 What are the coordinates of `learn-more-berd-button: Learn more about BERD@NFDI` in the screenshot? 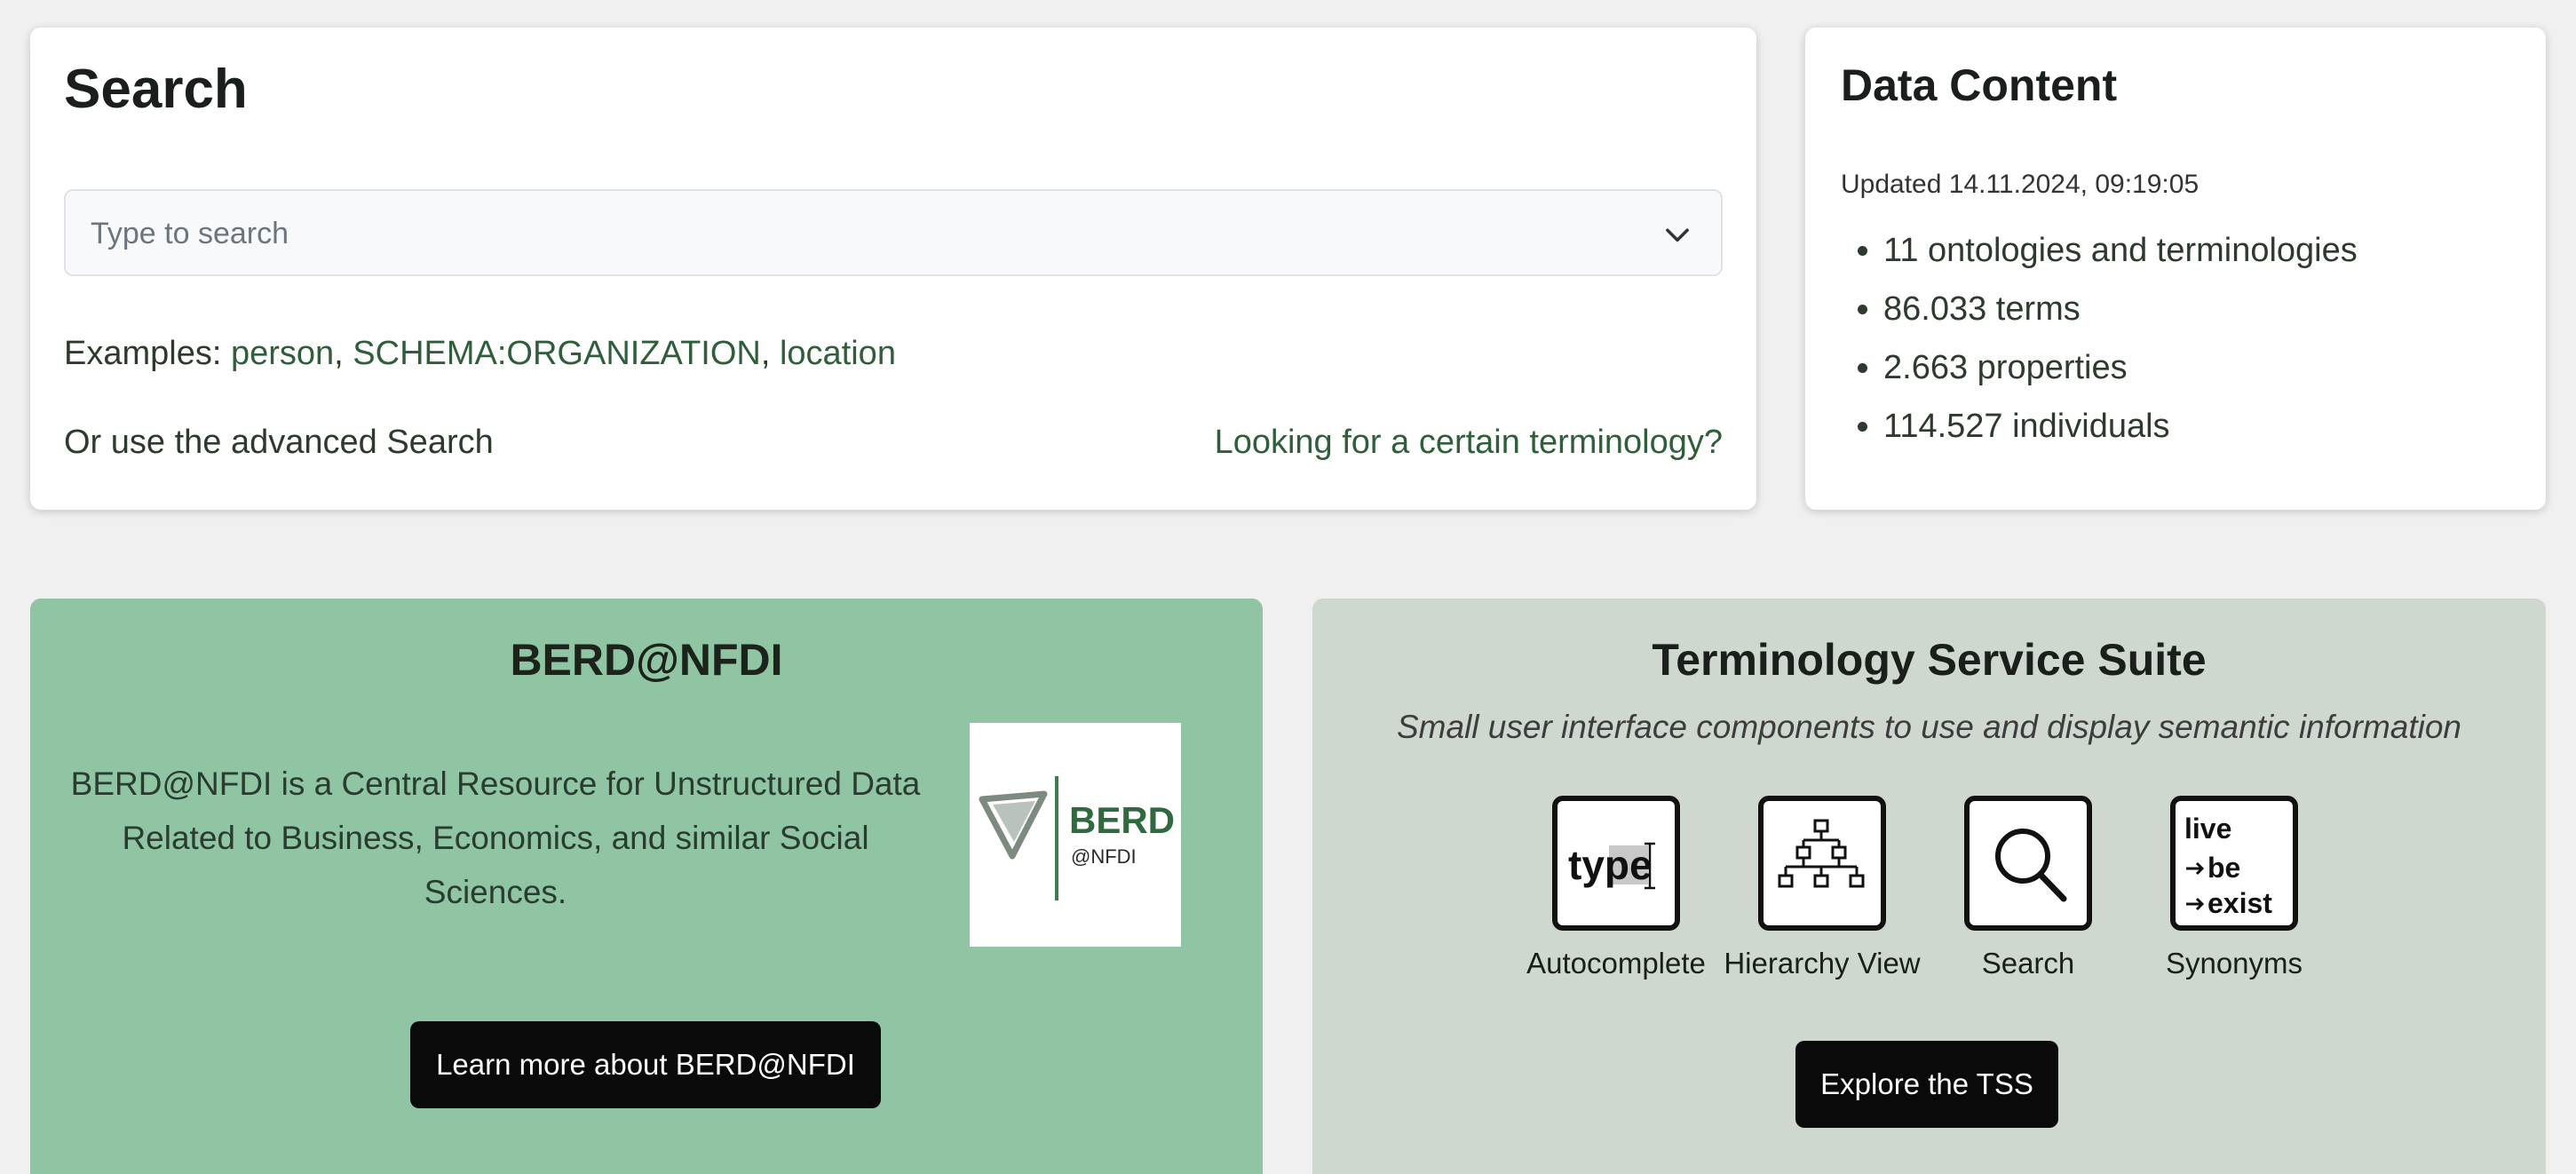 It's located at (645, 1065).